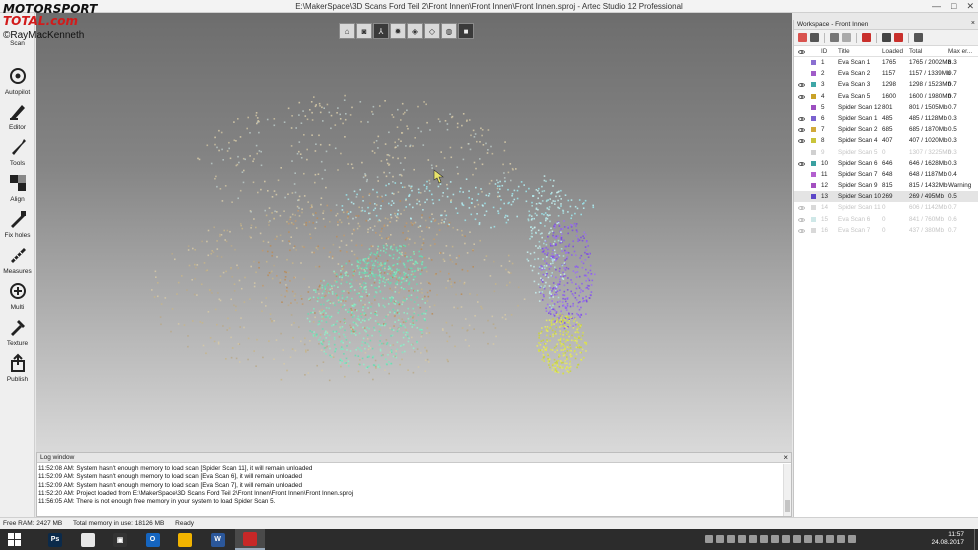 The width and height of the screenshot is (978, 550). Describe the element at coordinates (973, 23) in the screenshot. I see `workspace-close-button: ×` at that location.